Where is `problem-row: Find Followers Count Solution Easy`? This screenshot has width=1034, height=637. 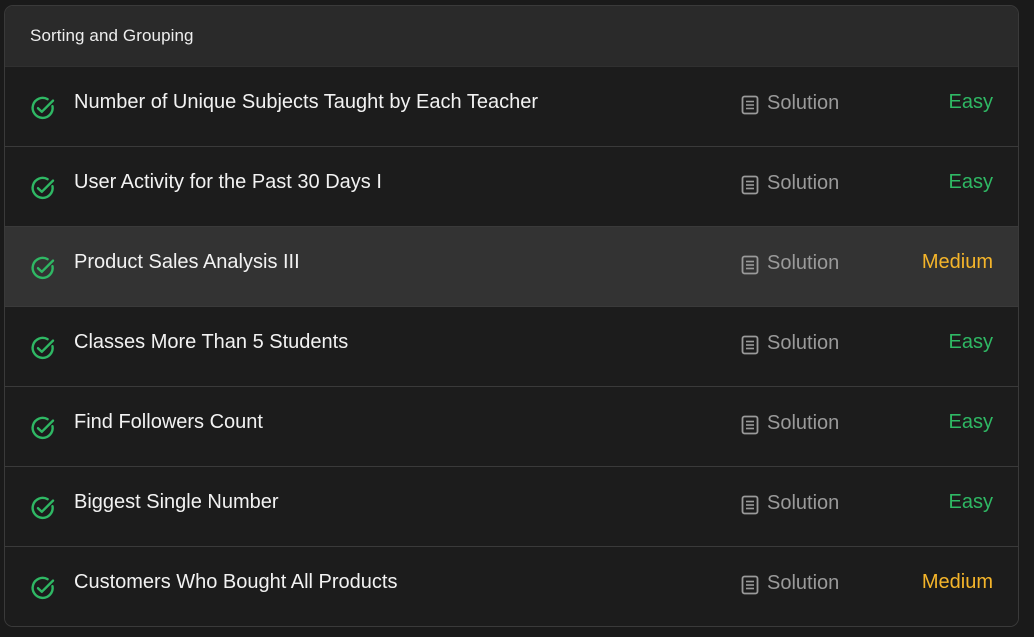
problem-row: Find Followers Count Solution Easy is located at coordinates (511, 427).